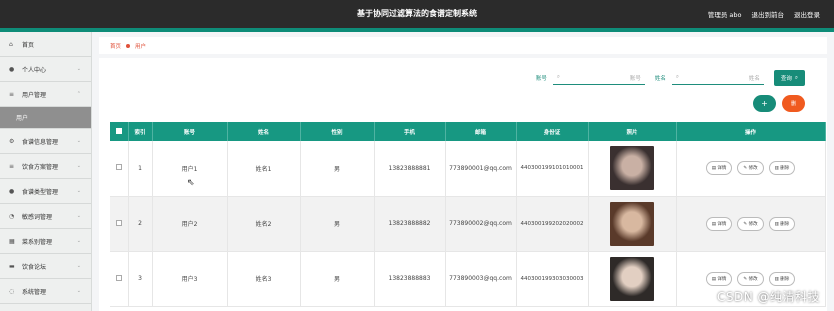  Describe the element at coordinates (337, 224) in the screenshot. I see `cell-gender: 男` at that location.